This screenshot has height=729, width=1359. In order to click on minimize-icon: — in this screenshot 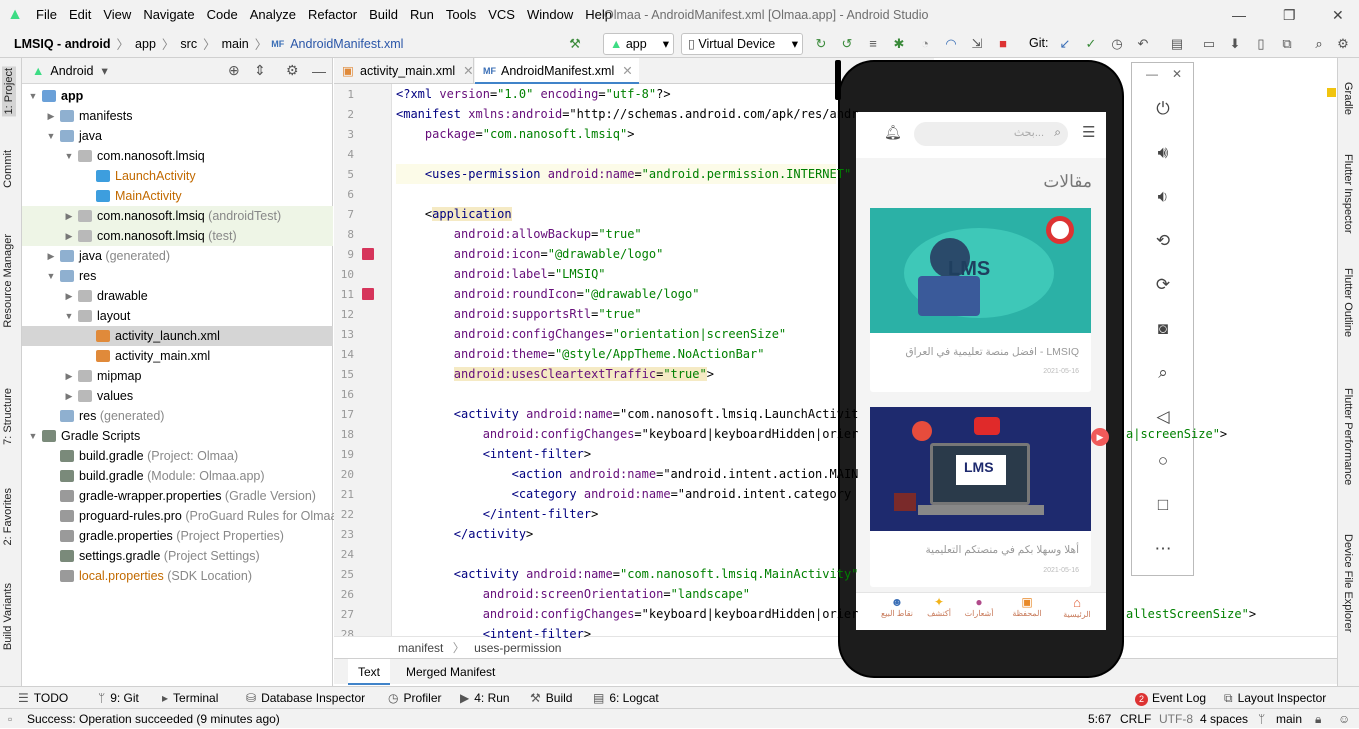, I will do `click(1239, 15)`.